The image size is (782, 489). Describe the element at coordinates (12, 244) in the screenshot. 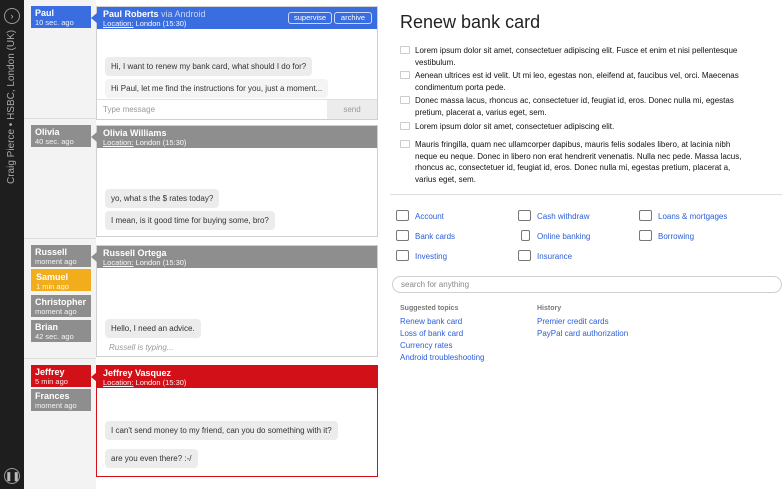

I see `agent-sidebar: › Craig Pierce • HSBC, London (UK) ❚❚` at that location.